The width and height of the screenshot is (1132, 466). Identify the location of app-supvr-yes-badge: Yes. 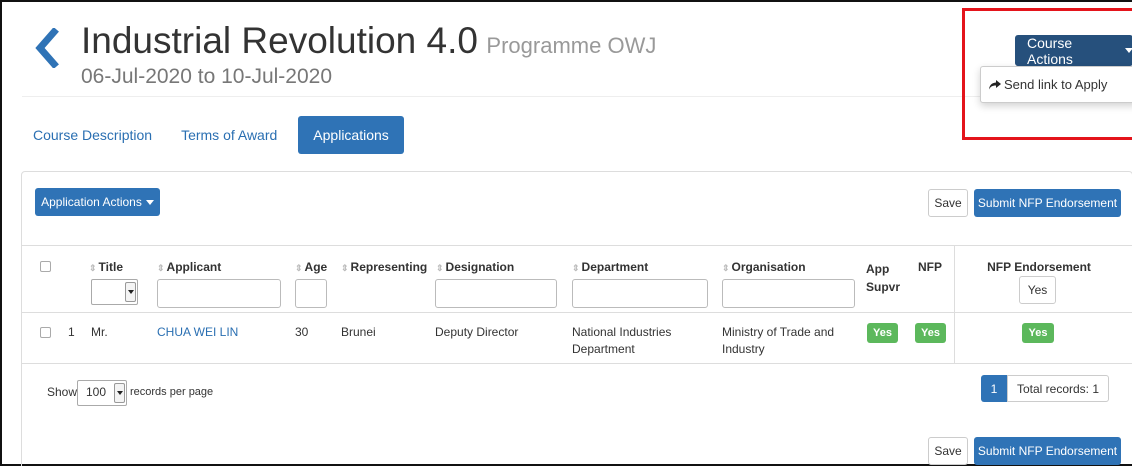
(882, 333).